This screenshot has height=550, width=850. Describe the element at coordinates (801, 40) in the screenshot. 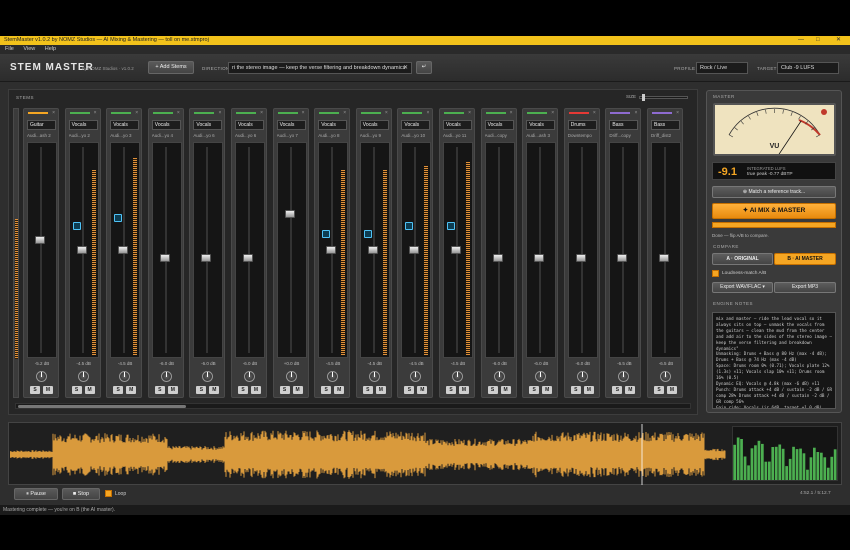

I see `minimize-button: —` at that location.